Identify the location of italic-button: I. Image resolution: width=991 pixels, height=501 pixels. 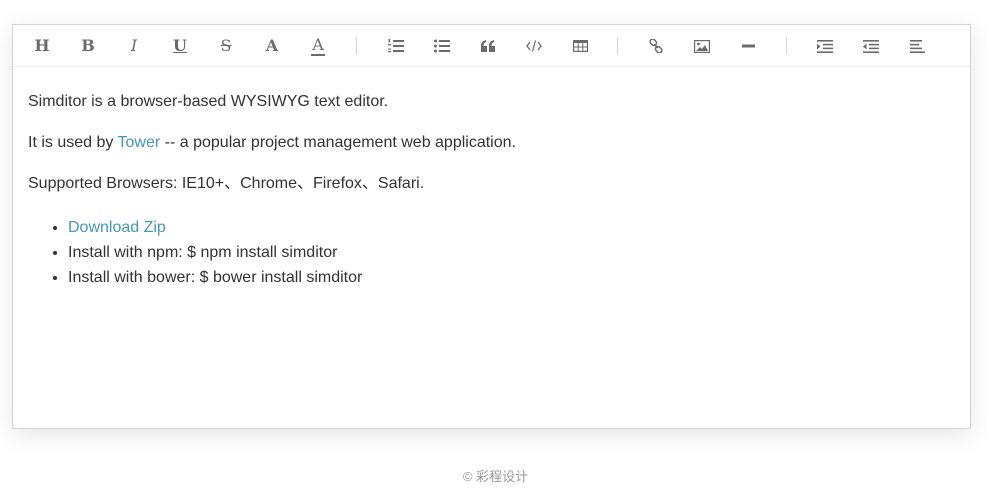
(134, 46).